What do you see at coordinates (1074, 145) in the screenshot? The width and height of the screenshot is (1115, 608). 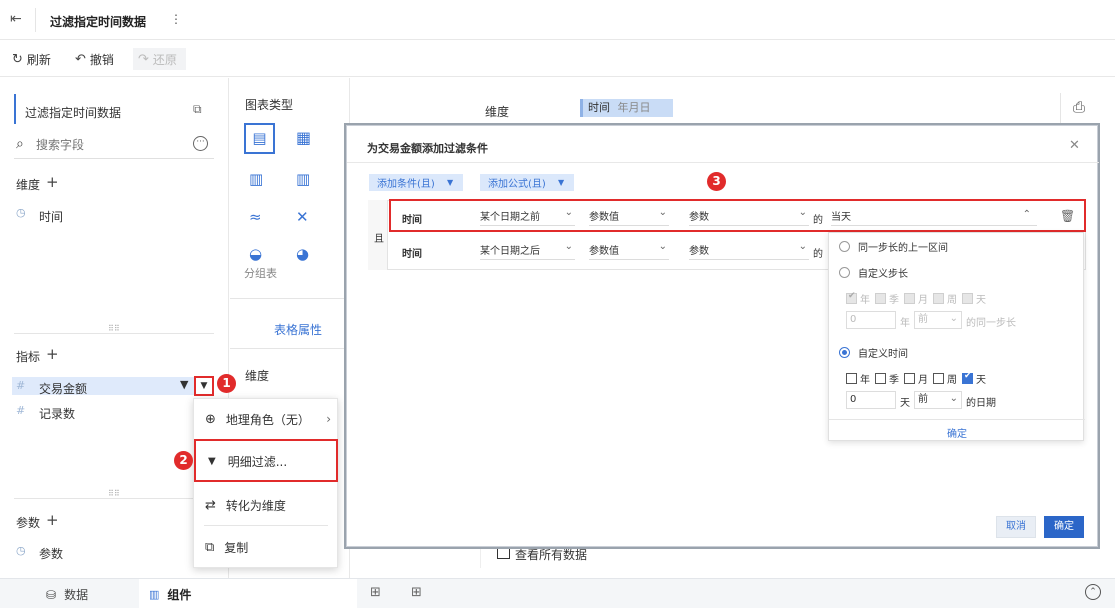 I see `close-icon: ✕` at bounding box center [1074, 145].